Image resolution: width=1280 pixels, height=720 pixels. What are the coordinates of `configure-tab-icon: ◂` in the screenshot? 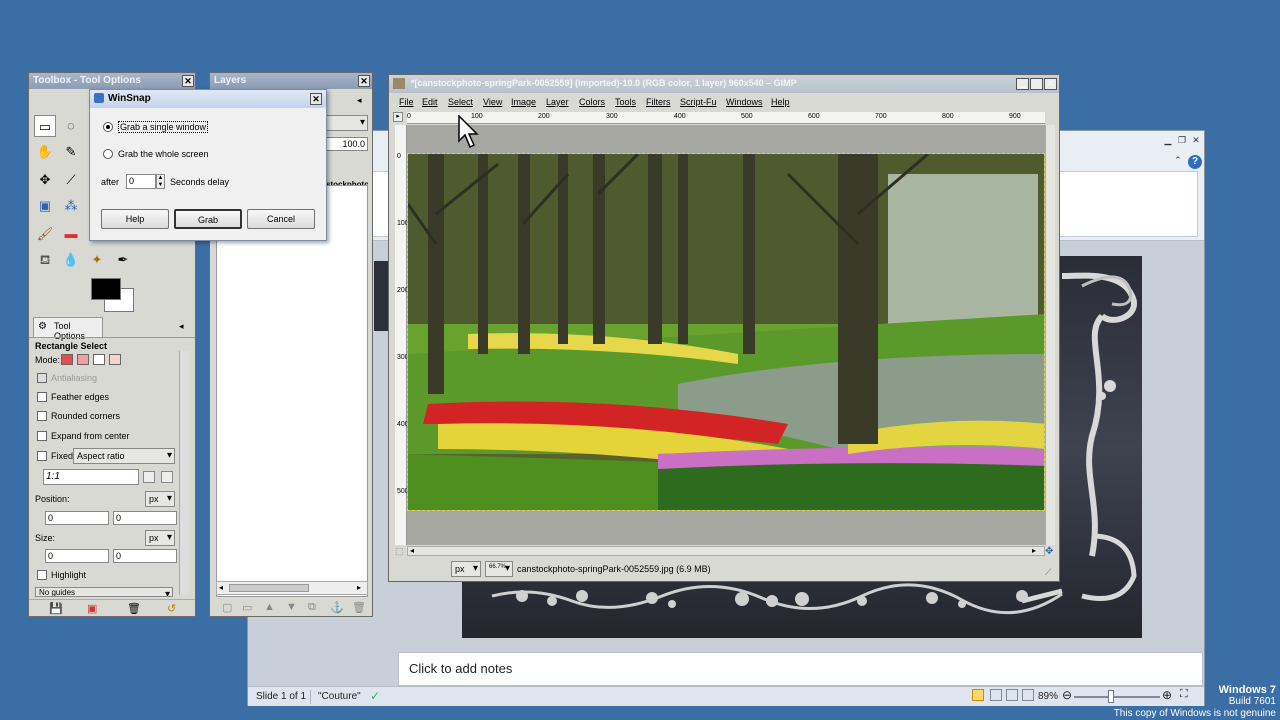 It's located at (181, 326).